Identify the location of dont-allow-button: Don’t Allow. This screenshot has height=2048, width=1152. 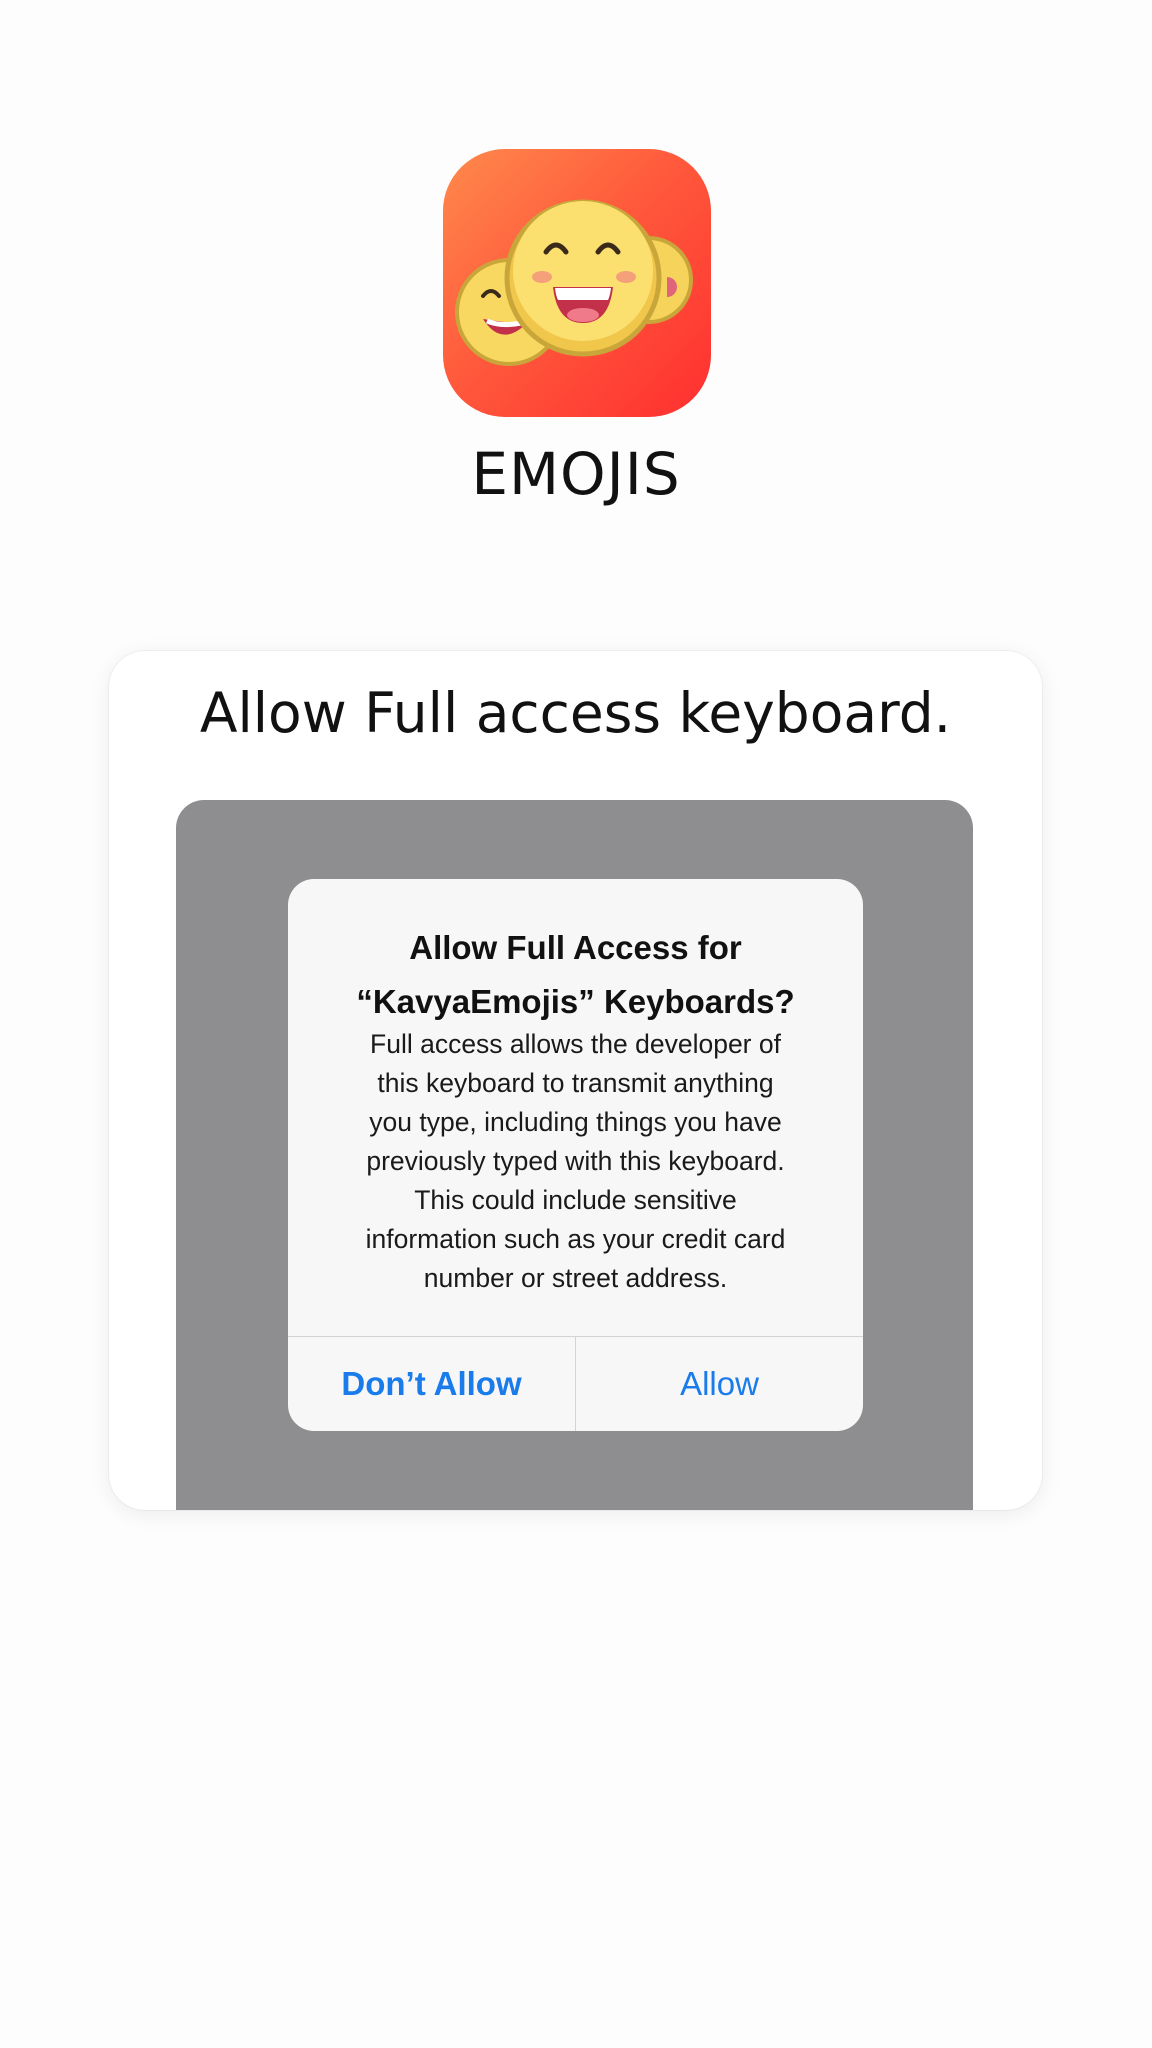
(431, 1384).